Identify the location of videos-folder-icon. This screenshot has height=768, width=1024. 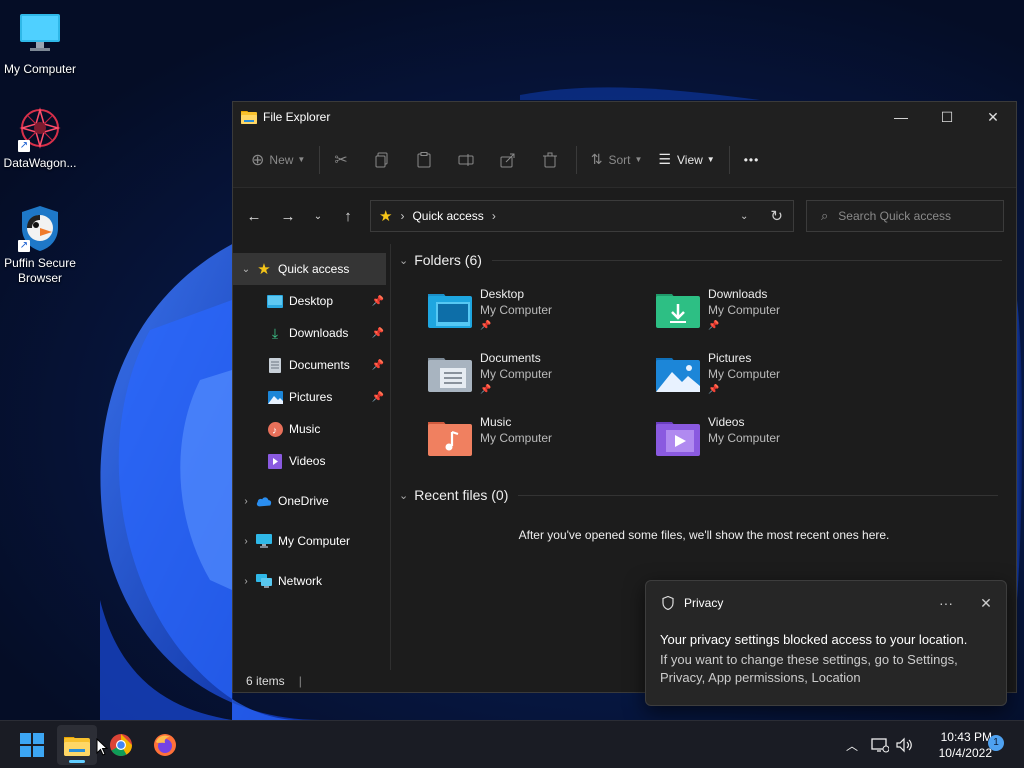
(678, 439).